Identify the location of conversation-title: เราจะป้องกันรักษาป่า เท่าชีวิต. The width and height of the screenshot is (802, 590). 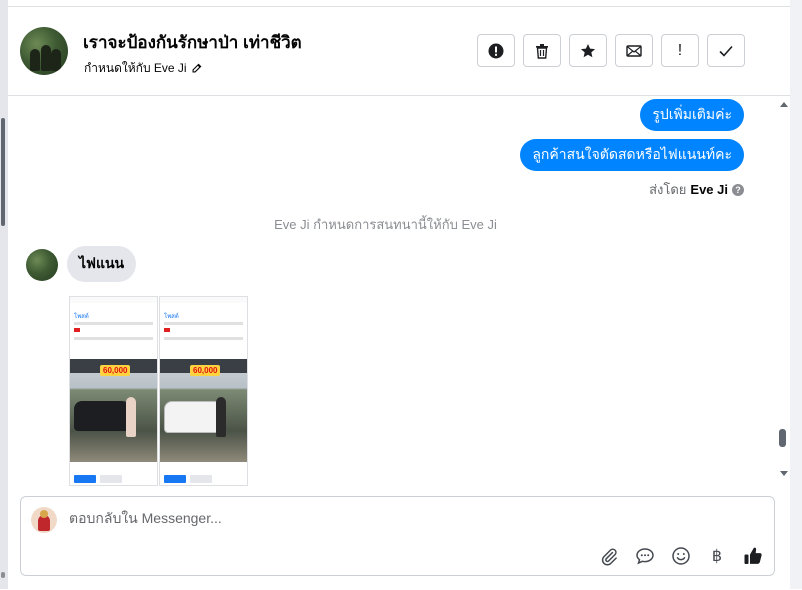
(192, 42).